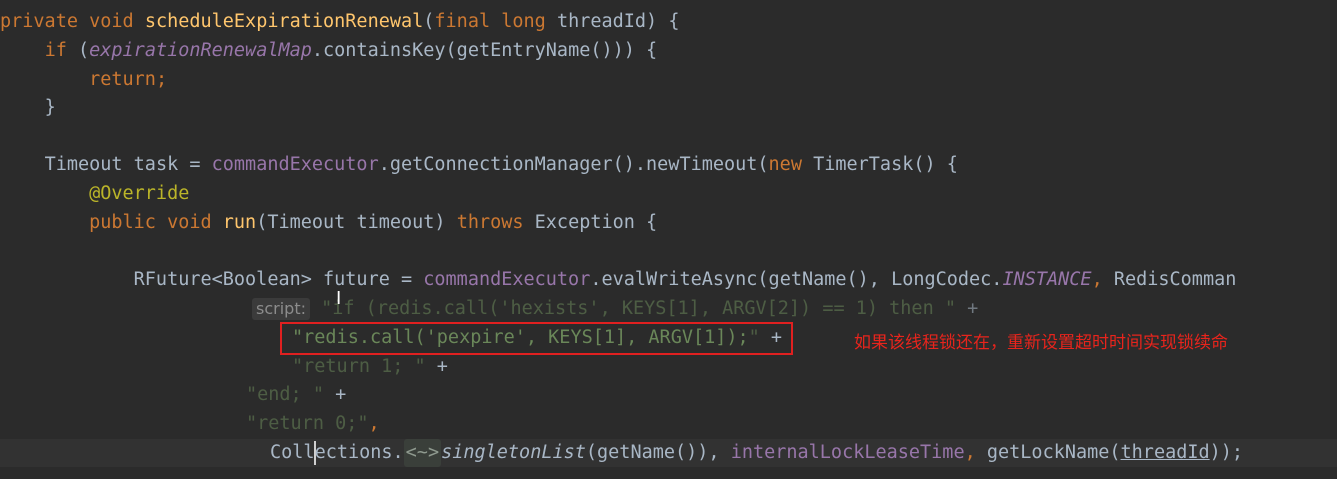  What do you see at coordinates (356, 222) in the screenshot?
I see `code-text: (Timeout timeout)` at bounding box center [356, 222].